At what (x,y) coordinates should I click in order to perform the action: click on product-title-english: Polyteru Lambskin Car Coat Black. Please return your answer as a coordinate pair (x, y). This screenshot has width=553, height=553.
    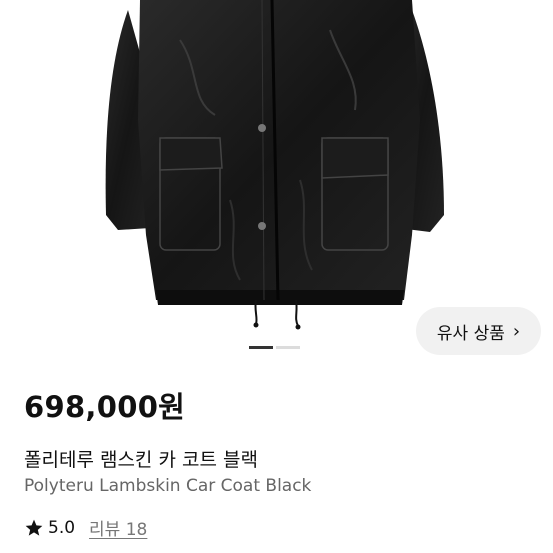
    Looking at the image, I should click on (168, 486).